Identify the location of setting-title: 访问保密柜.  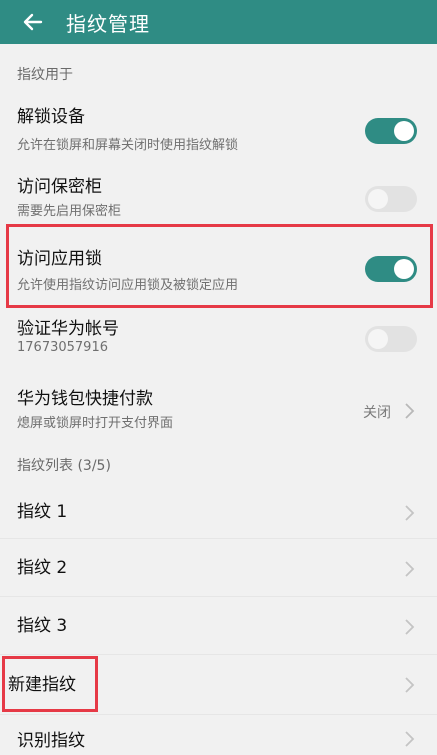
(59, 187).